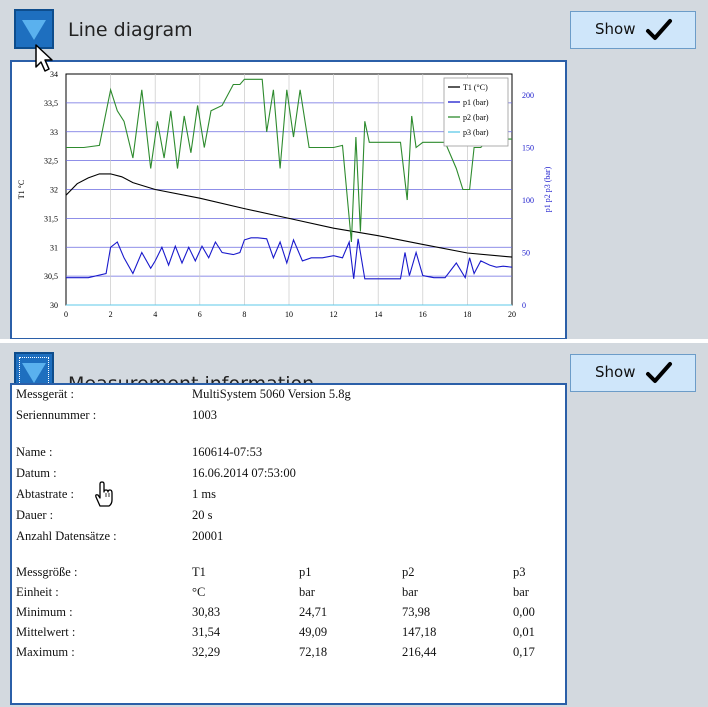 The height and width of the screenshot is (707, 708). I want to click on y-right-tick-label: 50, so click(526, 253).